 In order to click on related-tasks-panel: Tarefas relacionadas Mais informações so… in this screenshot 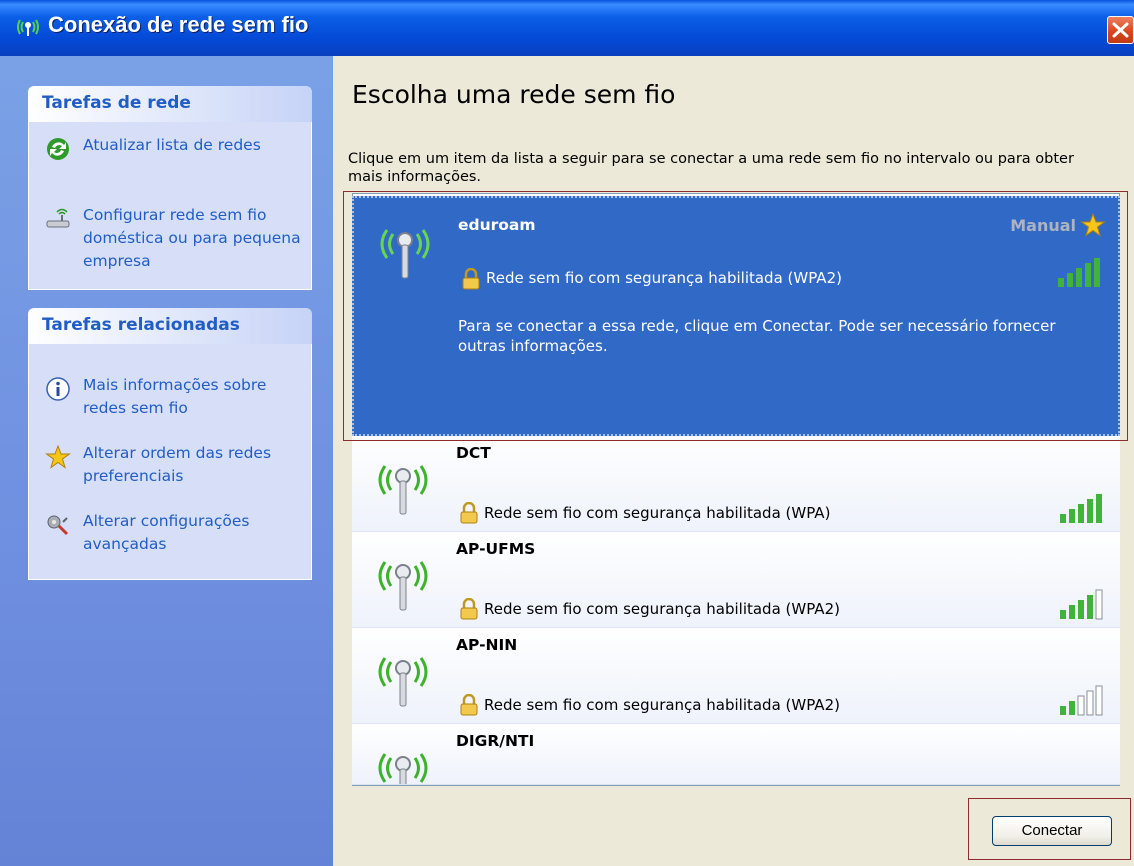, I will do `click(170, 444)`.